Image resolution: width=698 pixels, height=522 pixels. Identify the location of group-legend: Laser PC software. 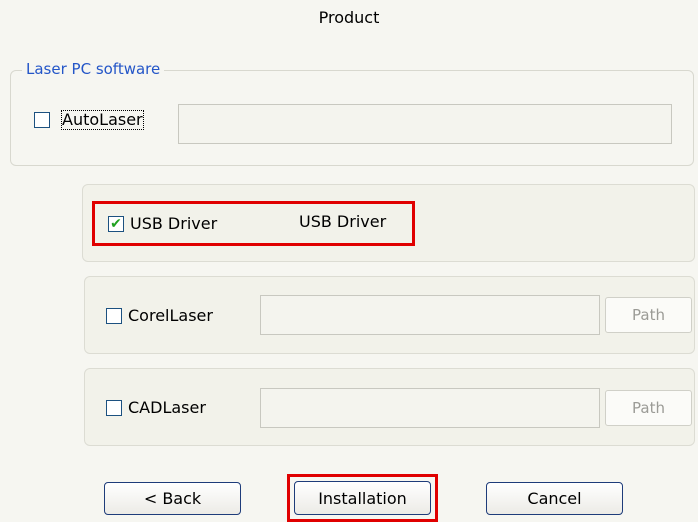
(93, 69).